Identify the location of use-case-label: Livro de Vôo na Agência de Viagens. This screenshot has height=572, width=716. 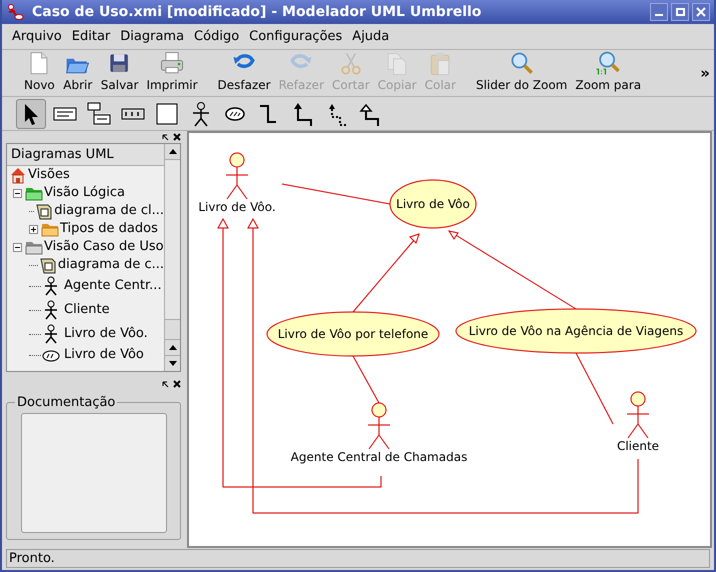
(576, 331).